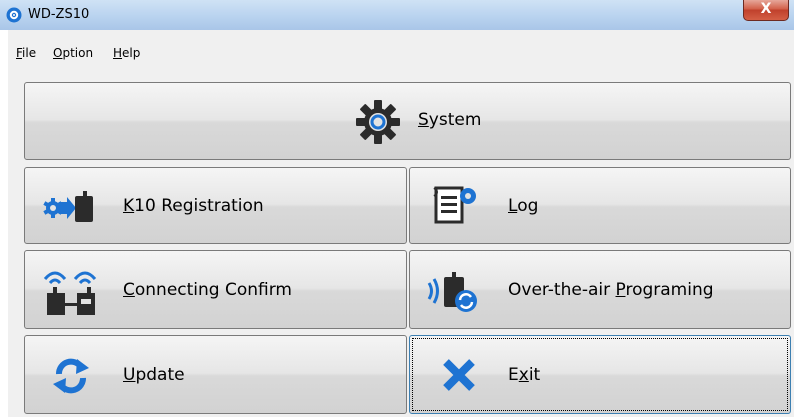 Image resolution: width=794 pixels, height=417 pixels. I want to click on k10-registration-button: K10 Registration, so click(215, 205).